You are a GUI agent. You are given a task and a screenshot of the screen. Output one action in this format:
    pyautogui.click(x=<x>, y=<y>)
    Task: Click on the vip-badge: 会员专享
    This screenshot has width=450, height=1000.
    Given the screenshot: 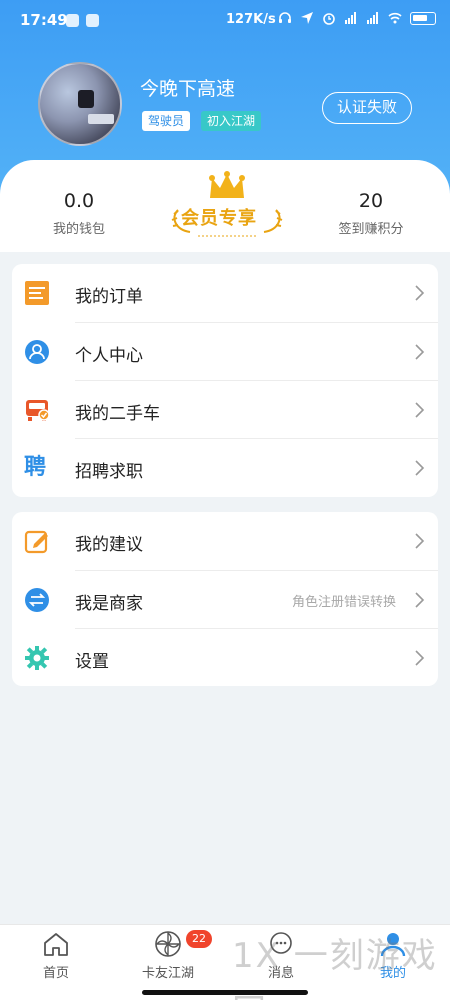 What is the action you would take?
    pyautogui.click(x=227, y=205)
    